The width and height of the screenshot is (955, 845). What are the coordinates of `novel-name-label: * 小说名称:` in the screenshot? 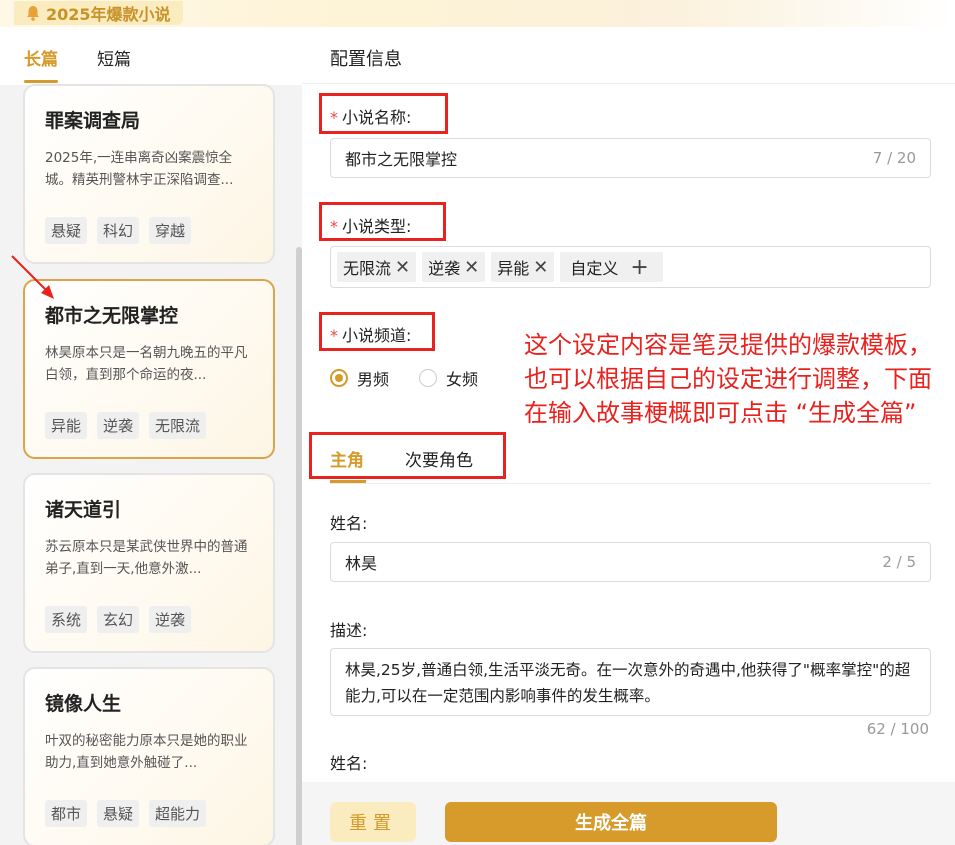 It's located at (371, 117).